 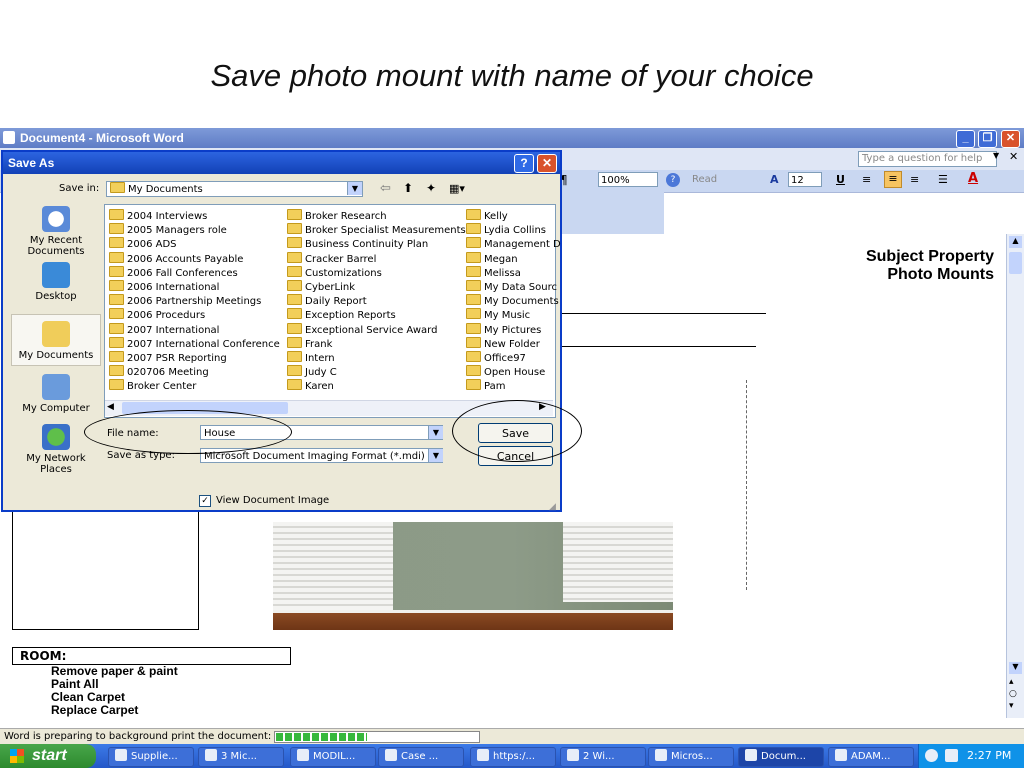 What do you see at coordinates (1015, 242) in the screenshot?
I see `scroll-up-icon: ▲` at bounding box center [1015, 242].